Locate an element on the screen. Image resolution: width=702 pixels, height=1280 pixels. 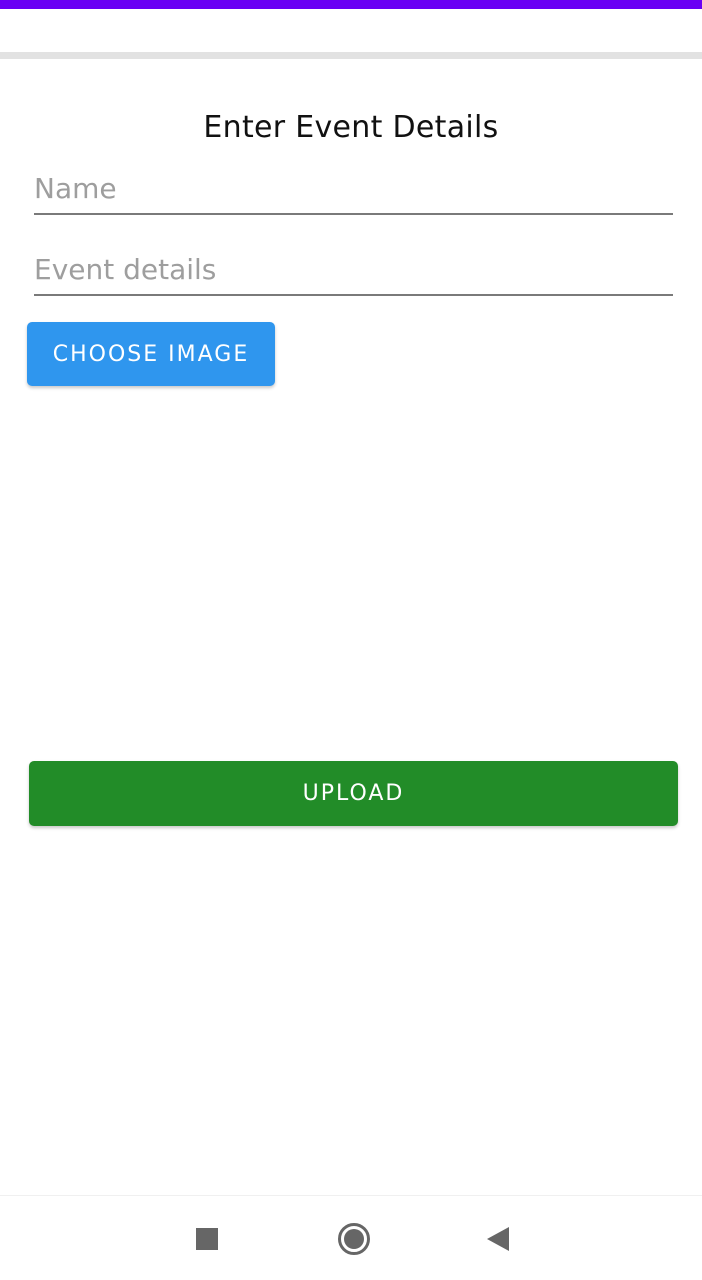
back-button is located at coordinates (498, 1239).